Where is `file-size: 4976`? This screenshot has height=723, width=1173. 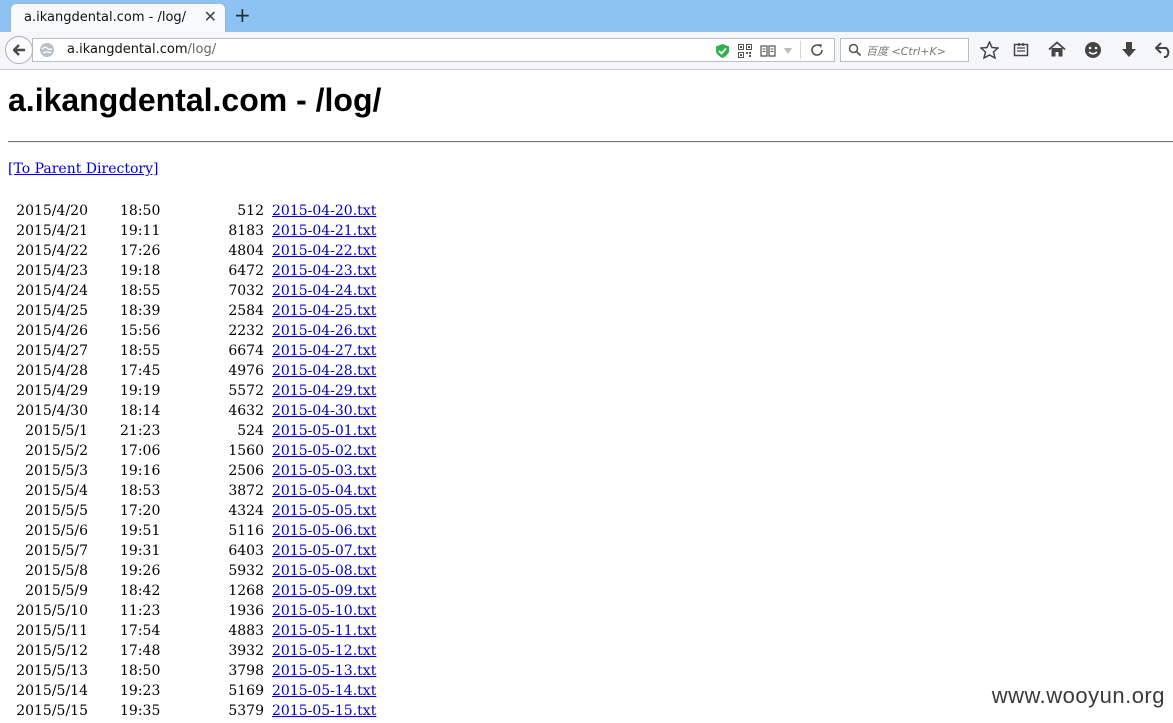
file-size: 4976 is located at coordinates (246, 371).